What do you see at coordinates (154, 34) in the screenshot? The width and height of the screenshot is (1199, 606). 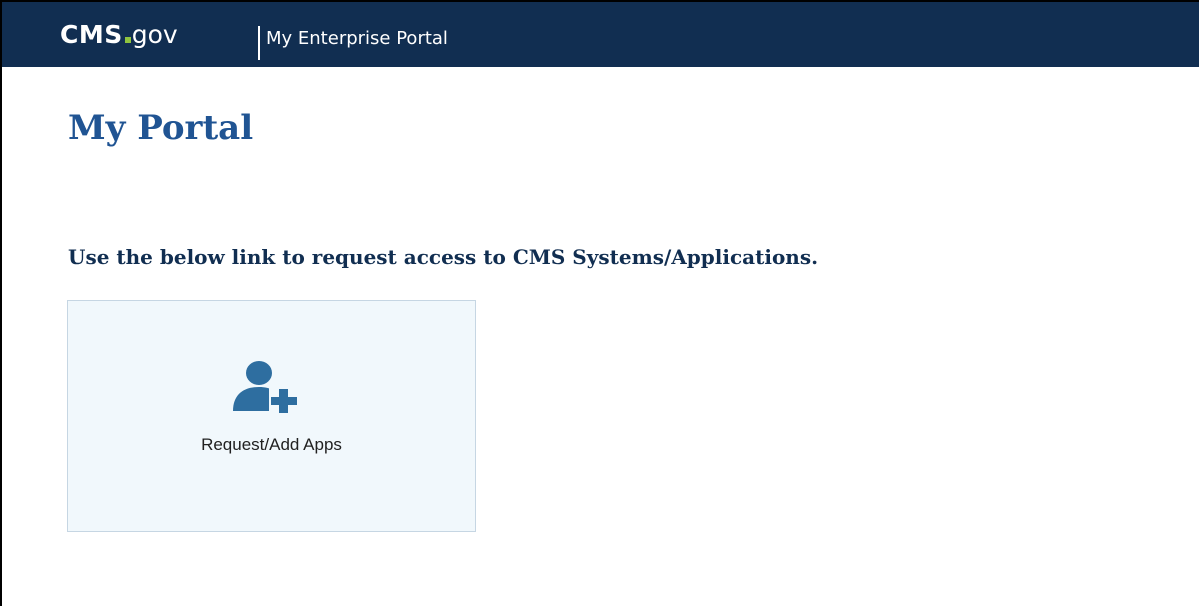 I see `logo-gov-text: gov` at bounding box center [154, 34].